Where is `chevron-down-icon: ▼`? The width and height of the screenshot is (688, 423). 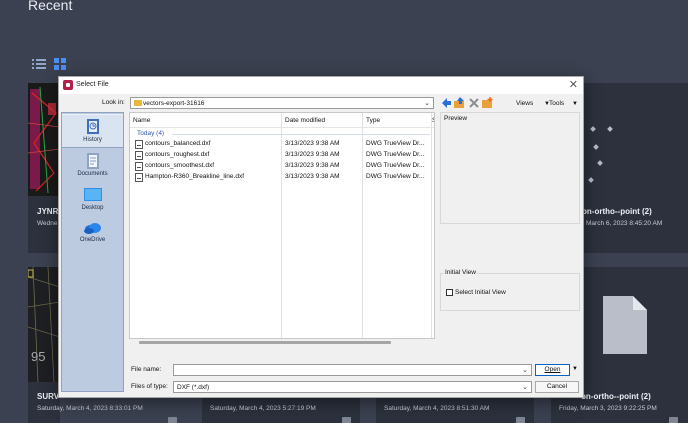
chevron-down-icon: ▼ is located at coordinates (575, 104).